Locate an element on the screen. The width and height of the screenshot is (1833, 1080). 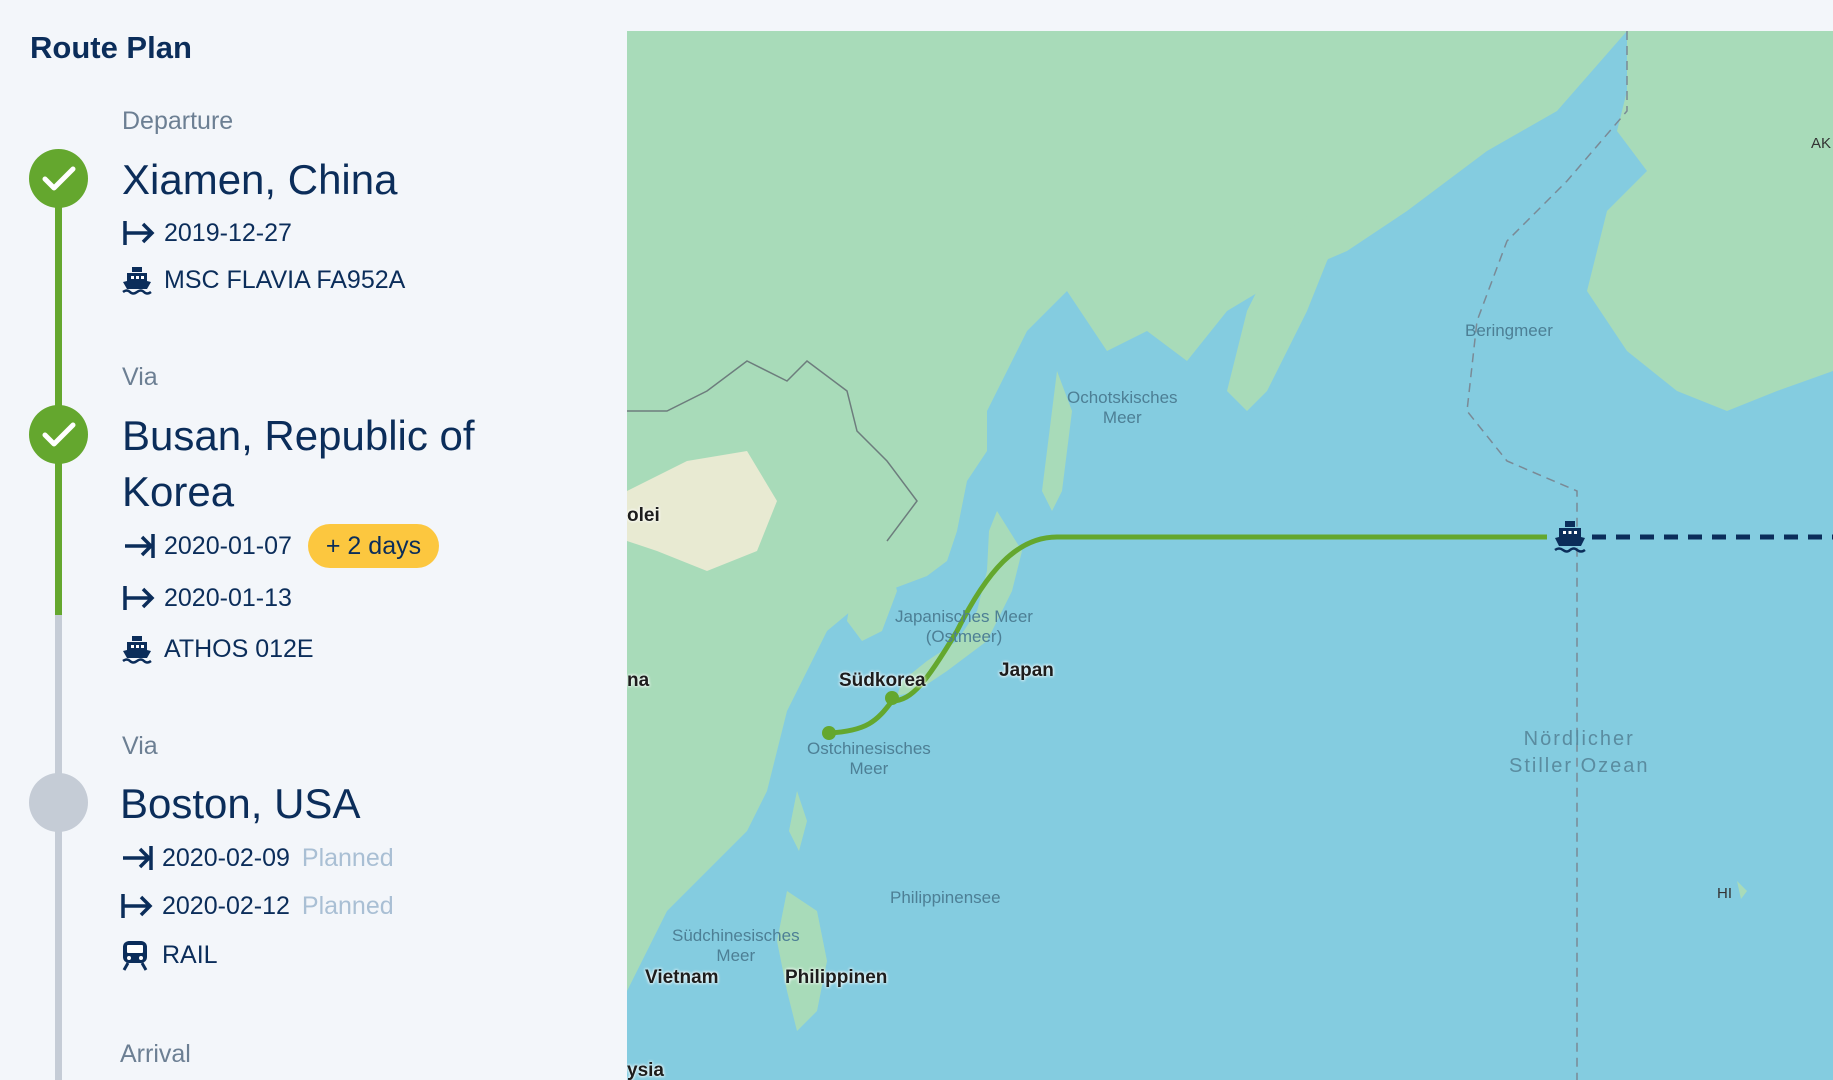
page-title: Route Plan is located at coordinates (111, 47).